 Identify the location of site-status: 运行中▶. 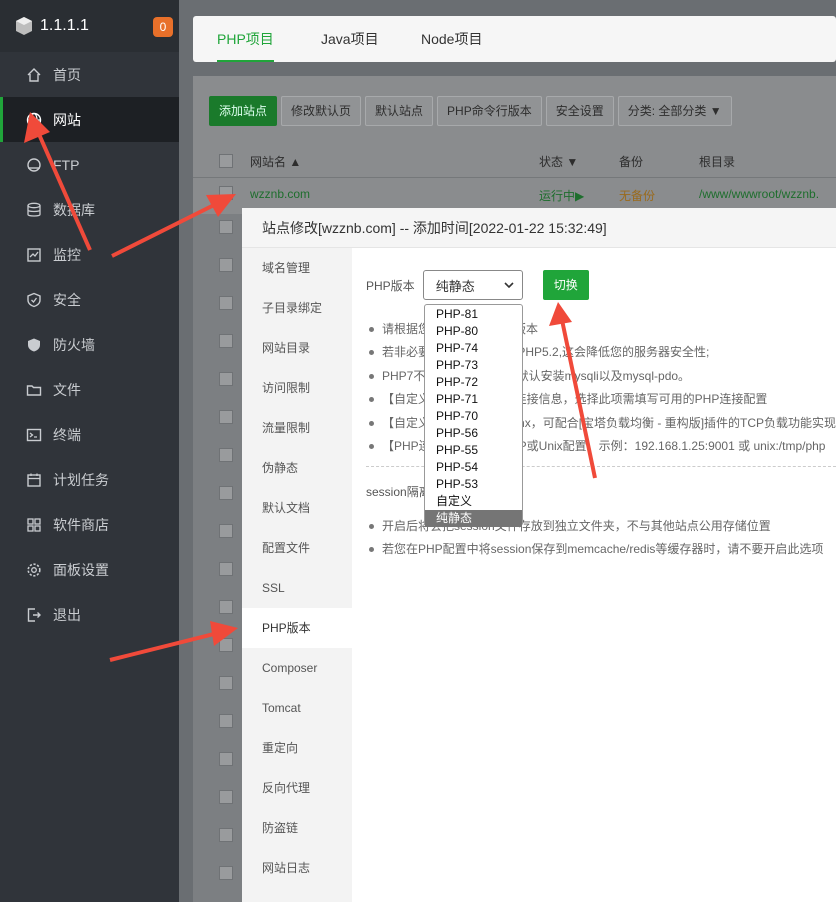
(561, 195).